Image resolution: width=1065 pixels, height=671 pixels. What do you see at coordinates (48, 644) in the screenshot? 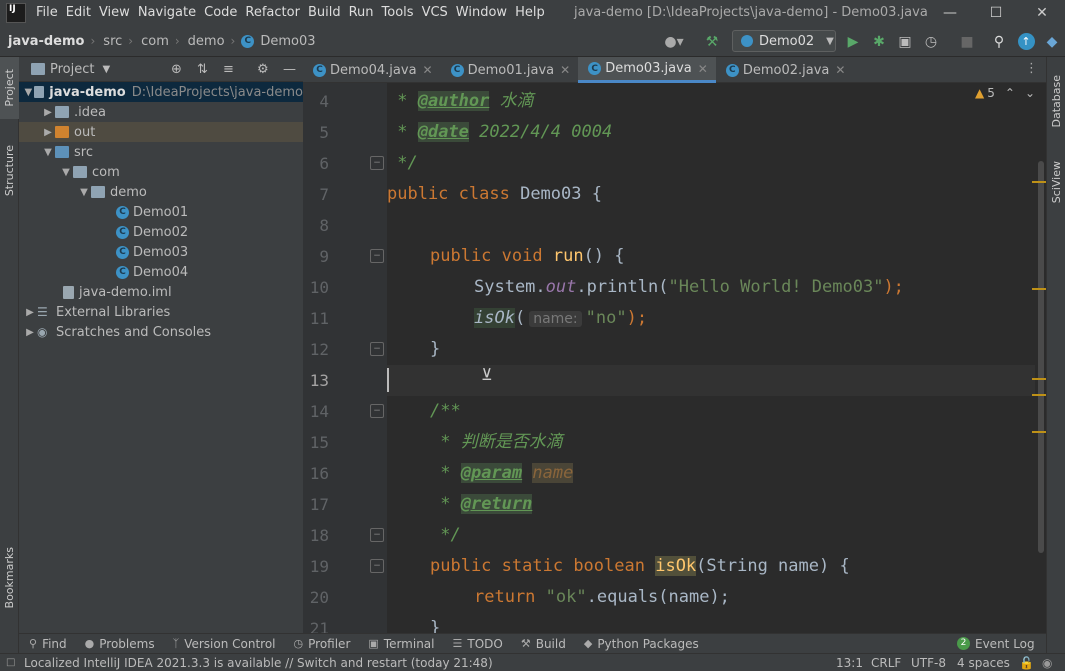
I see `find-tool-button: ⚲ Find` at bounding box center [48, 644].